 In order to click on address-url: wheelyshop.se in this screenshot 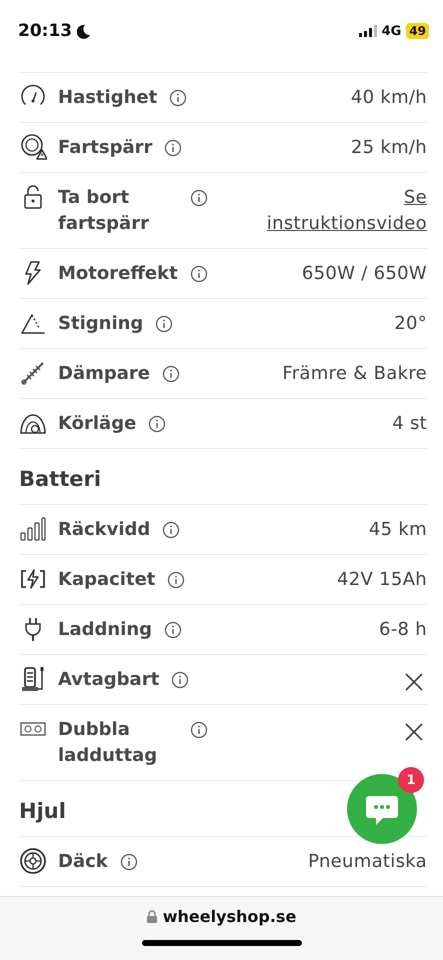, I will do `click(229, 916)`.